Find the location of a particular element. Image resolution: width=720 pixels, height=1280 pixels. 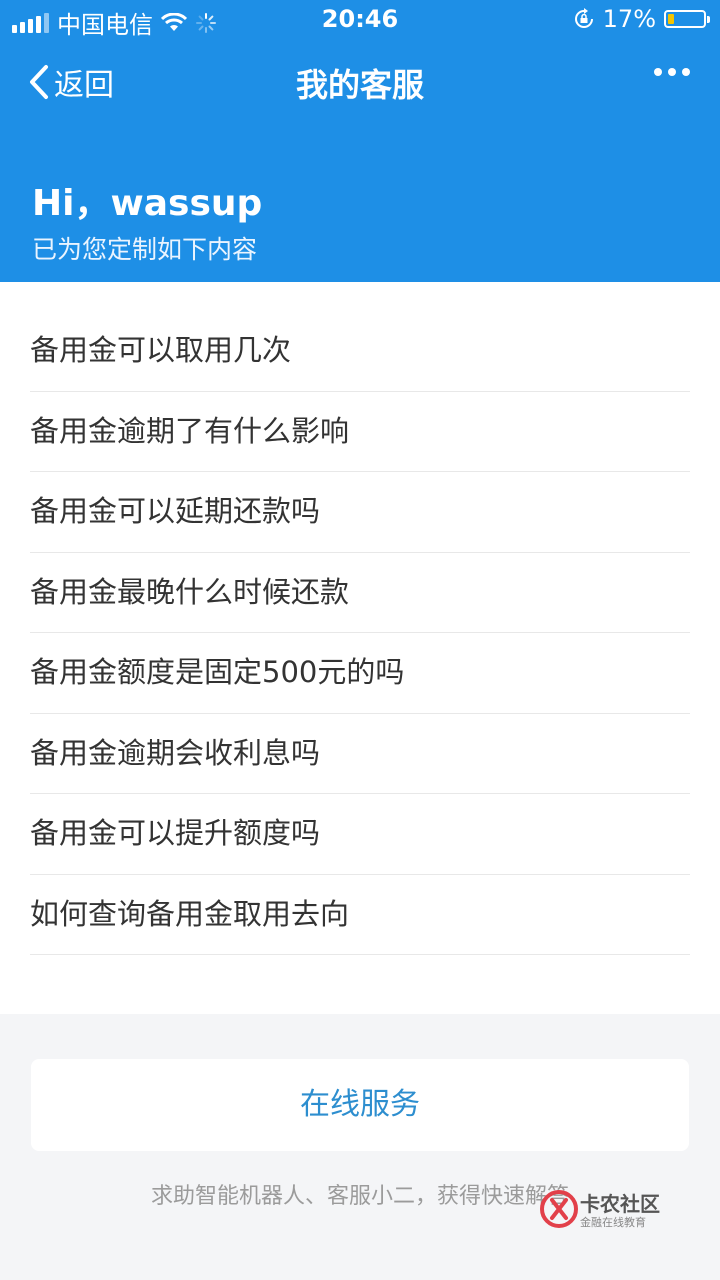

watermark-logo-icon is located at coordinates (559, 1209).